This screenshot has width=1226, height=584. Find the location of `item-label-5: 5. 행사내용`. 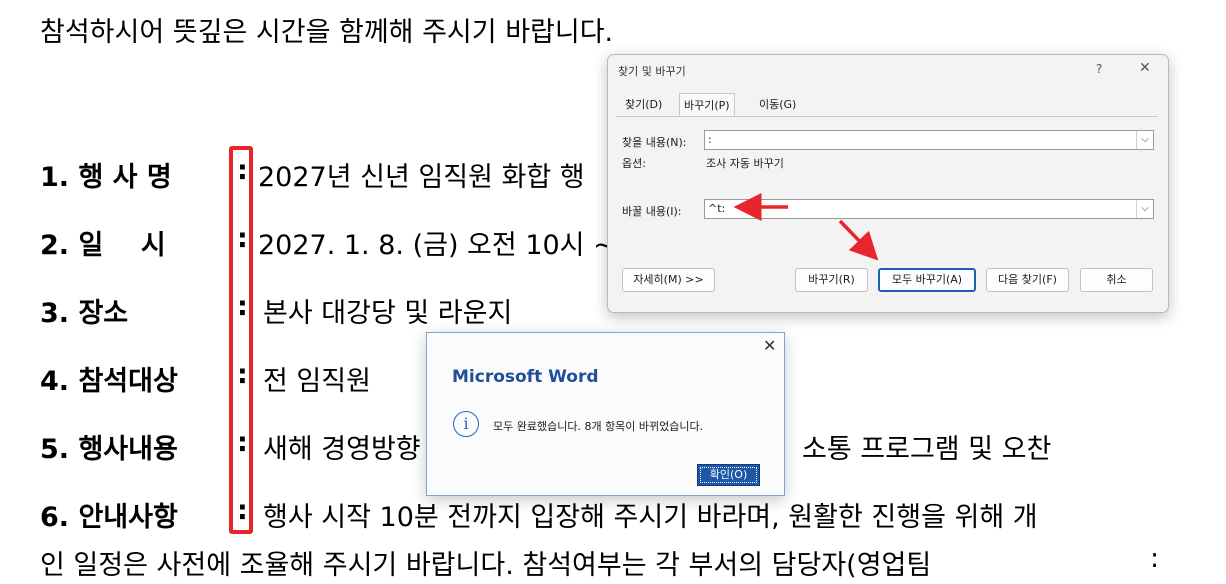

item-label-5: 5. 행사내용 is located at coordinates (109, 449).